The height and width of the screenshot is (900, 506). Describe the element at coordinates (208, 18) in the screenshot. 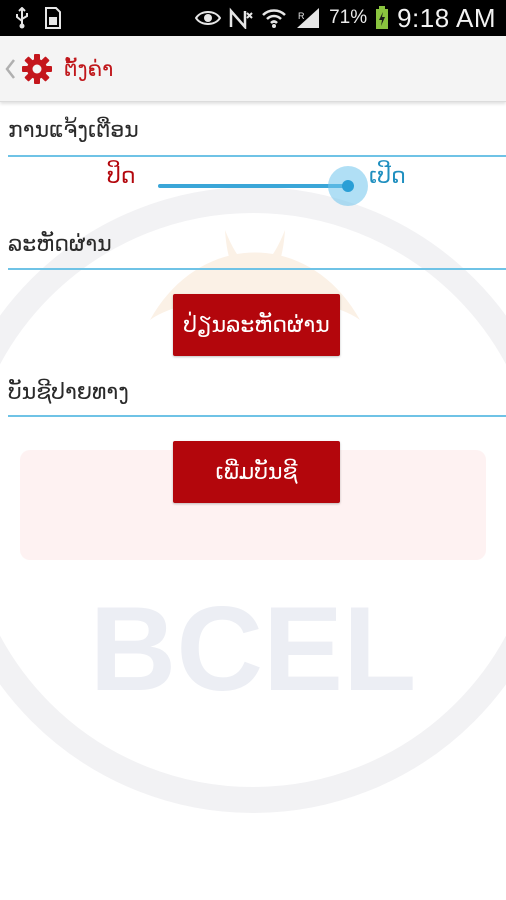

I see `eye-icon` at that location.